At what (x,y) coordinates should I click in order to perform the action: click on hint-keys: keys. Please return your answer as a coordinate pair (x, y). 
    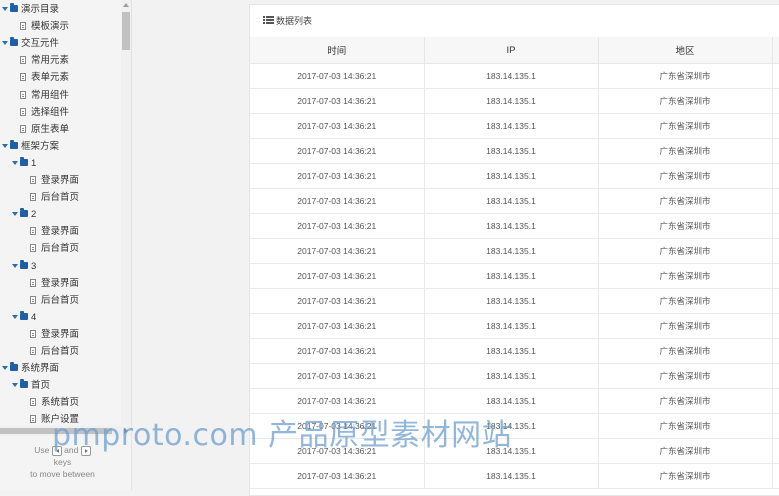
    Looking at the image, I should click on (62, 462).